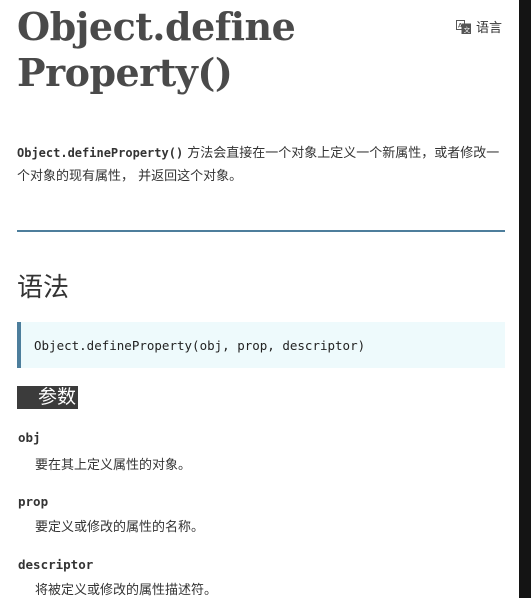 This screenshot has width=531, height=598. I want to click on svg-text: 文, so click(467, 28).